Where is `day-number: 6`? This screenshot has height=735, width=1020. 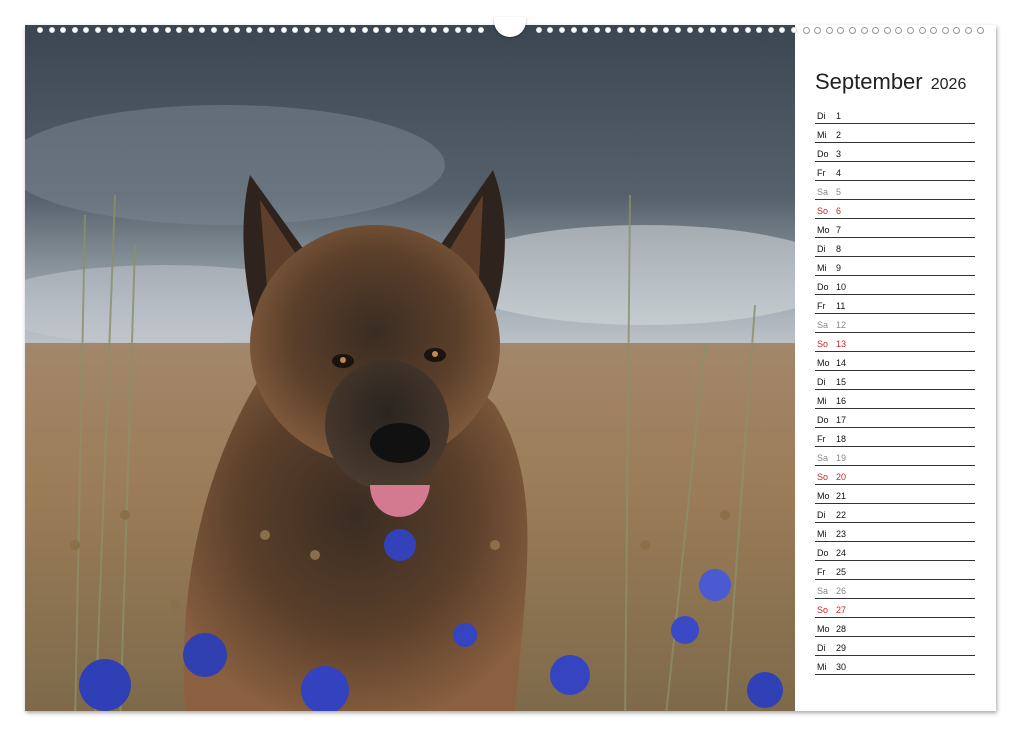 day-number: 6 is located at coordinates (839, 211).